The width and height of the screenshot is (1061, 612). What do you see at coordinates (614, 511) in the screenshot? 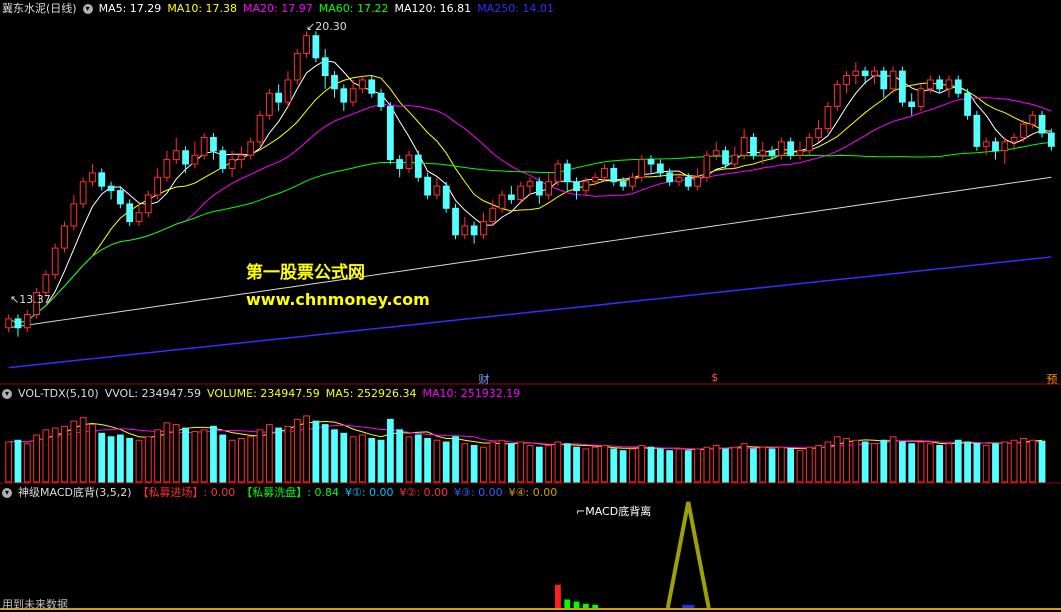
I see `macd-divergence-label: ⌐MACD底背离` at bounding box center [614, 511].